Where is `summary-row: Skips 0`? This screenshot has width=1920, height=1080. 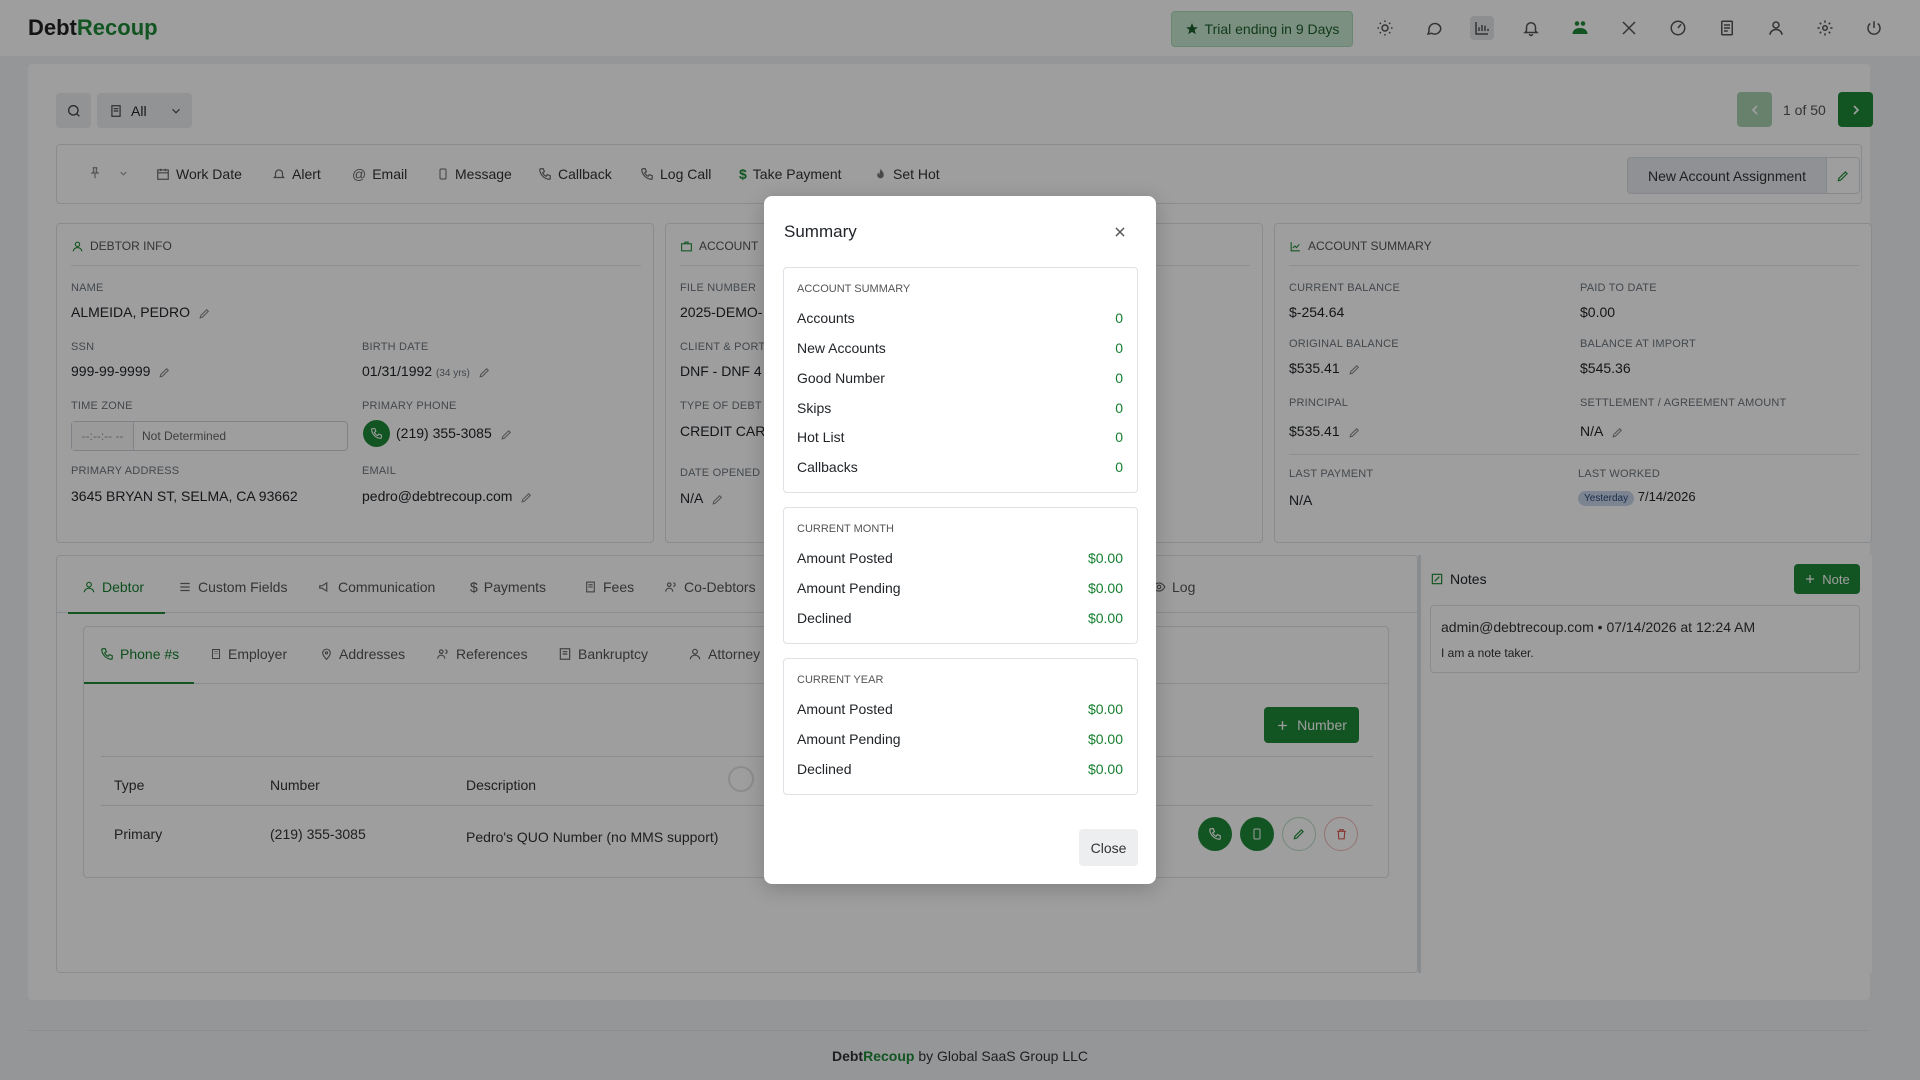
summary-row: Skips 0 is located at coordinates (960, 408).